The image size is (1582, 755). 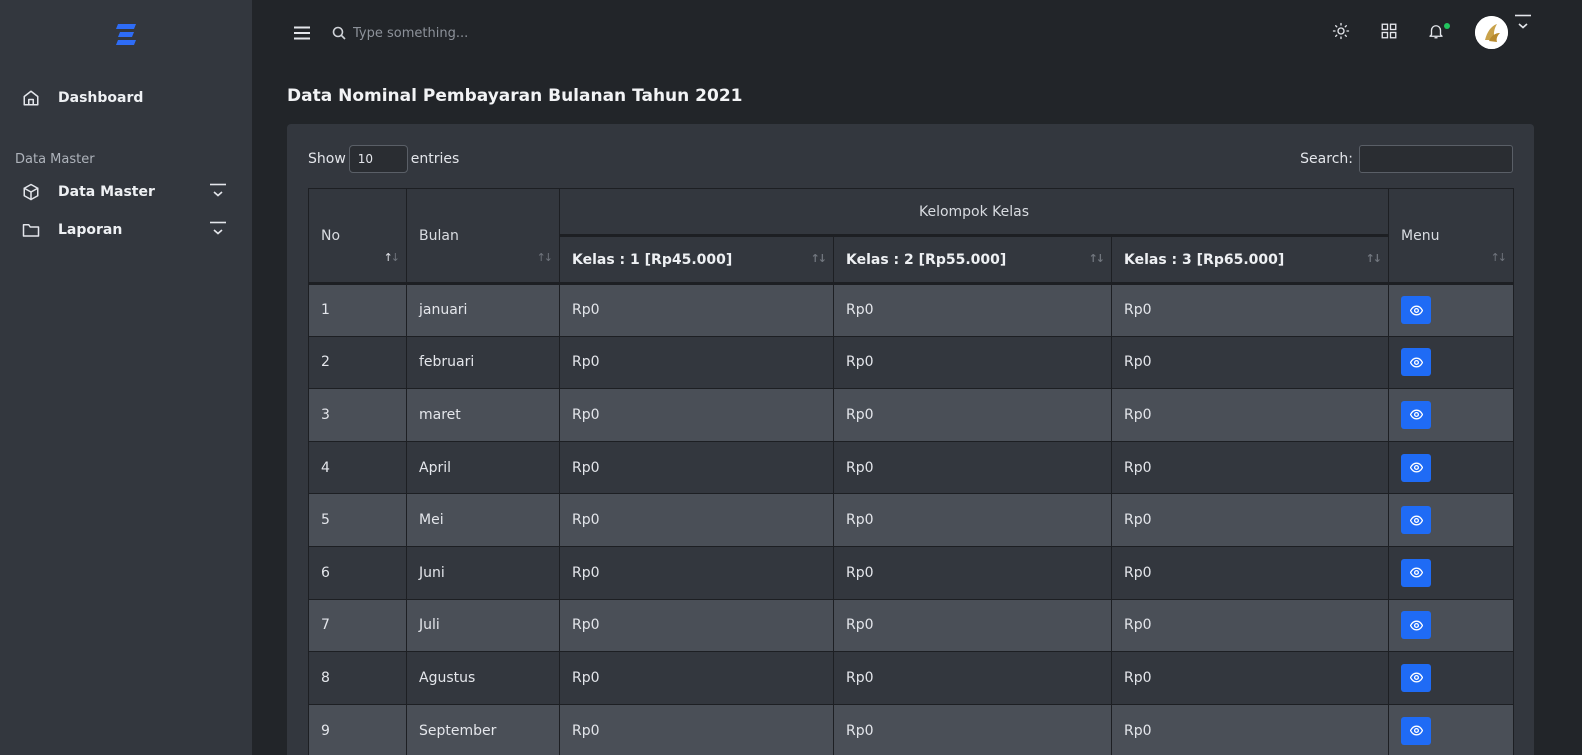 What do you see at coordinates (1436, 31) in the screenshot?
I see `bell-icon` at bounding box center [1436, 31].